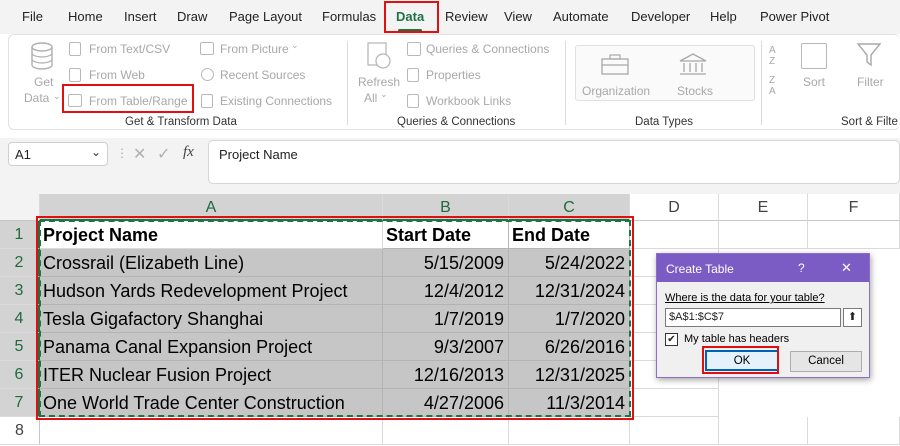  Describe the element at coordinates (42, 56) in the screenshot. I see `database-icon` at that location.